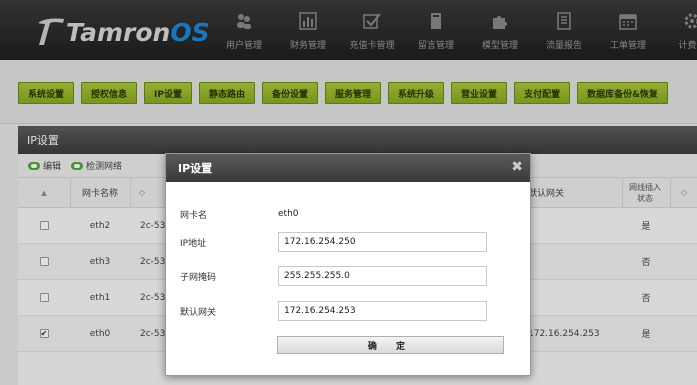 The width and height of the screenshot is (697, 385). Describe the element at coordinates (198, 312) in the screenshot. I see `default-gateway-label: 默认网关` at that location.